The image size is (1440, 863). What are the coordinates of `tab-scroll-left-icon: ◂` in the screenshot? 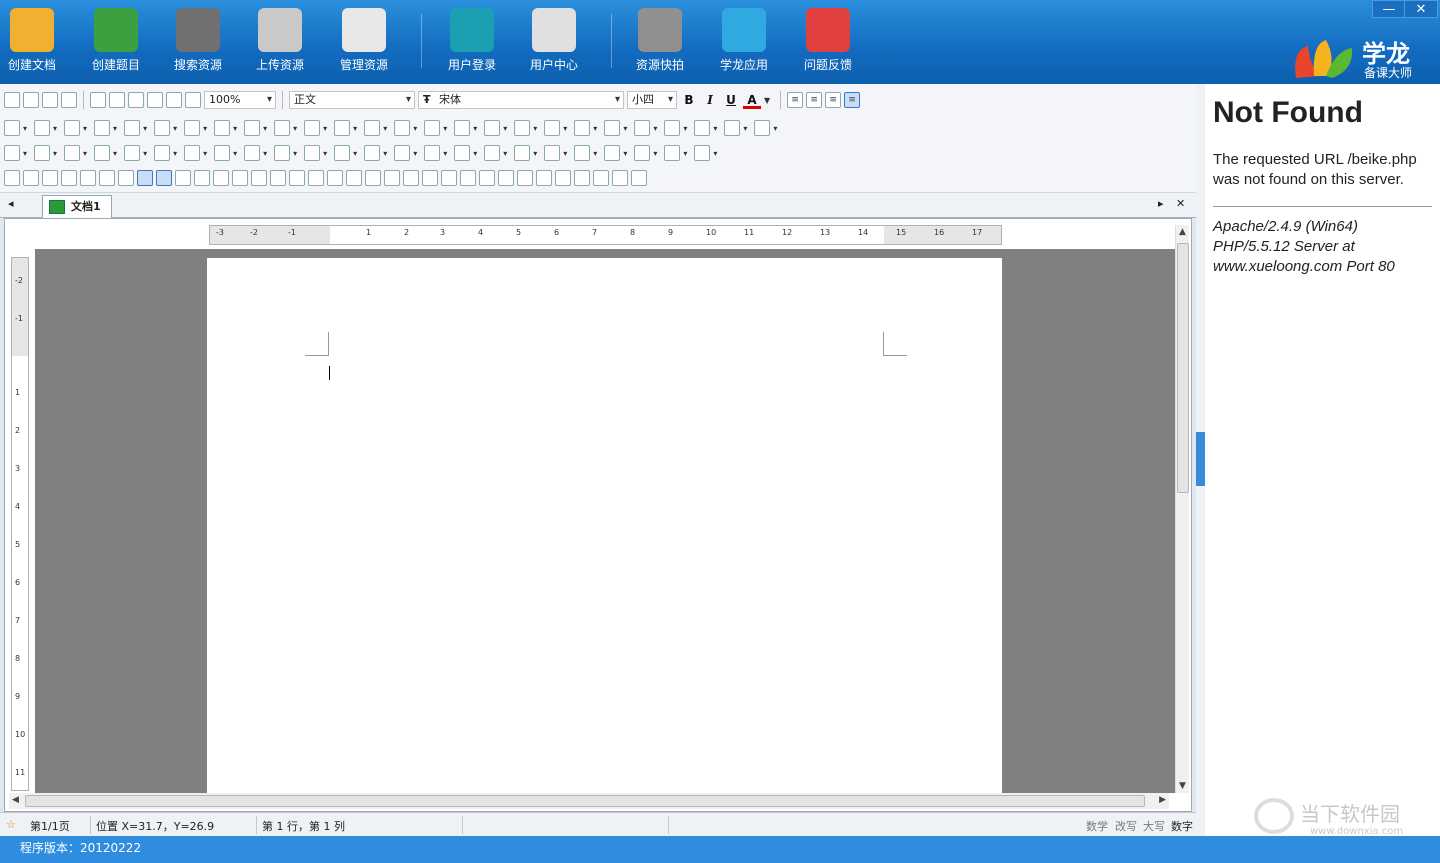 It's located at (11, 203).